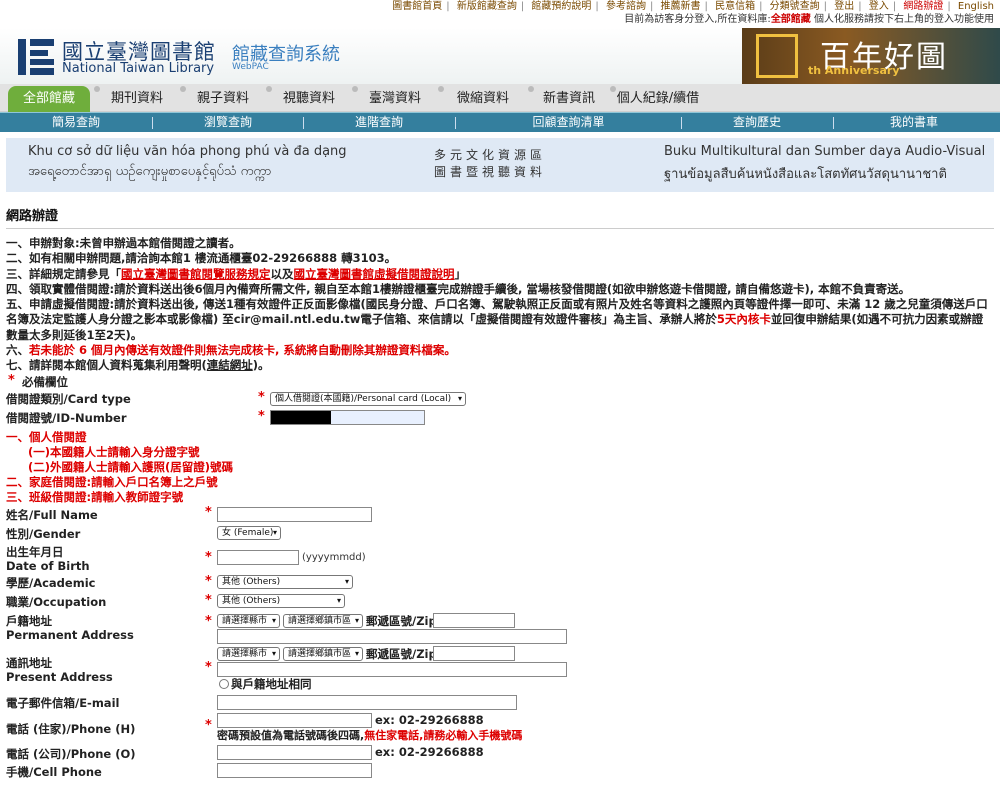  Describe the element at coordinates (248, 654) in the screenshot. I see `present-county-select: 請選擇縣市 ▾` at that location.